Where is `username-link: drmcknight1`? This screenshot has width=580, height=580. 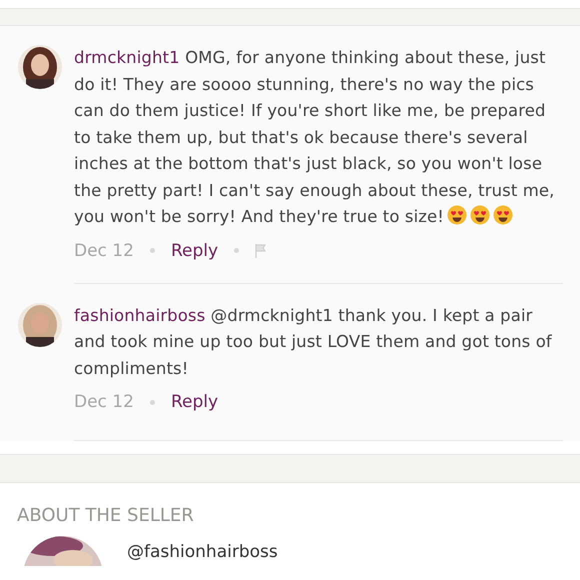 username-link: drmcknight1 is located at coordinates (127, 57).